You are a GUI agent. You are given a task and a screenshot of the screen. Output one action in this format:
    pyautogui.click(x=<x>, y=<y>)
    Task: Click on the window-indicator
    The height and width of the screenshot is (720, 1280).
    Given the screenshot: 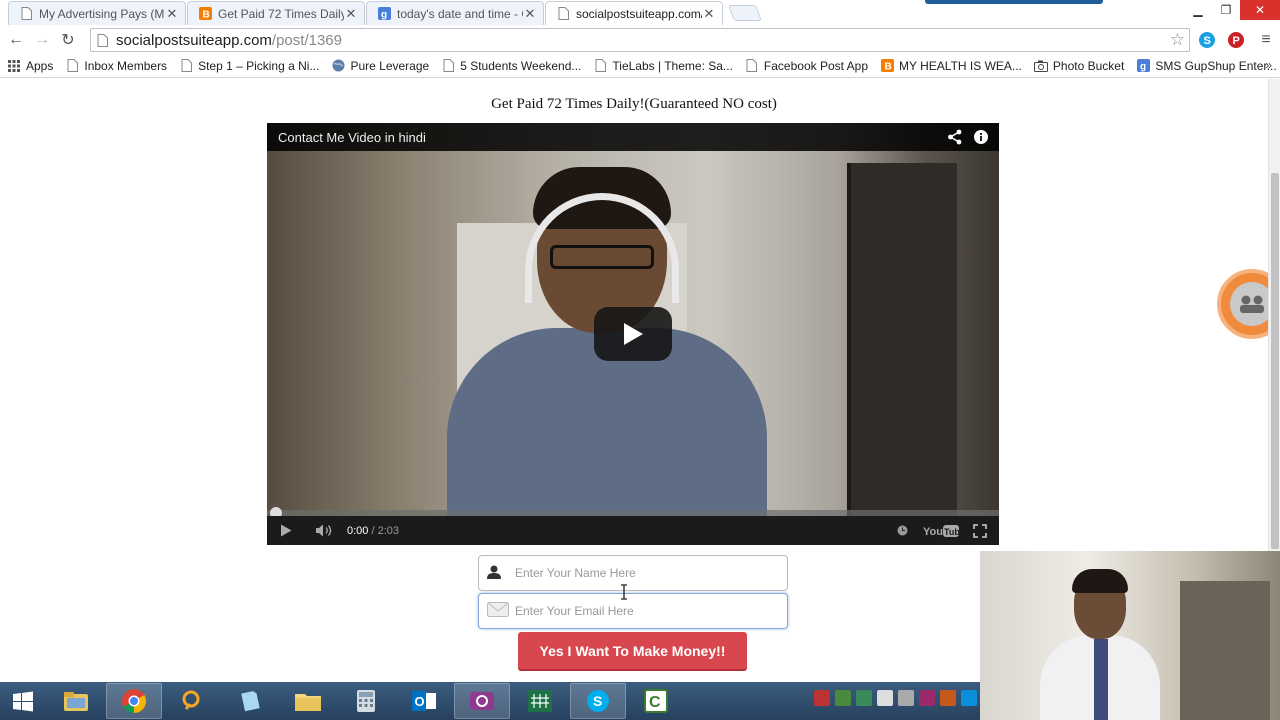 What is the action you would take?
    pyautogui.click(x=1014, y=2)
    